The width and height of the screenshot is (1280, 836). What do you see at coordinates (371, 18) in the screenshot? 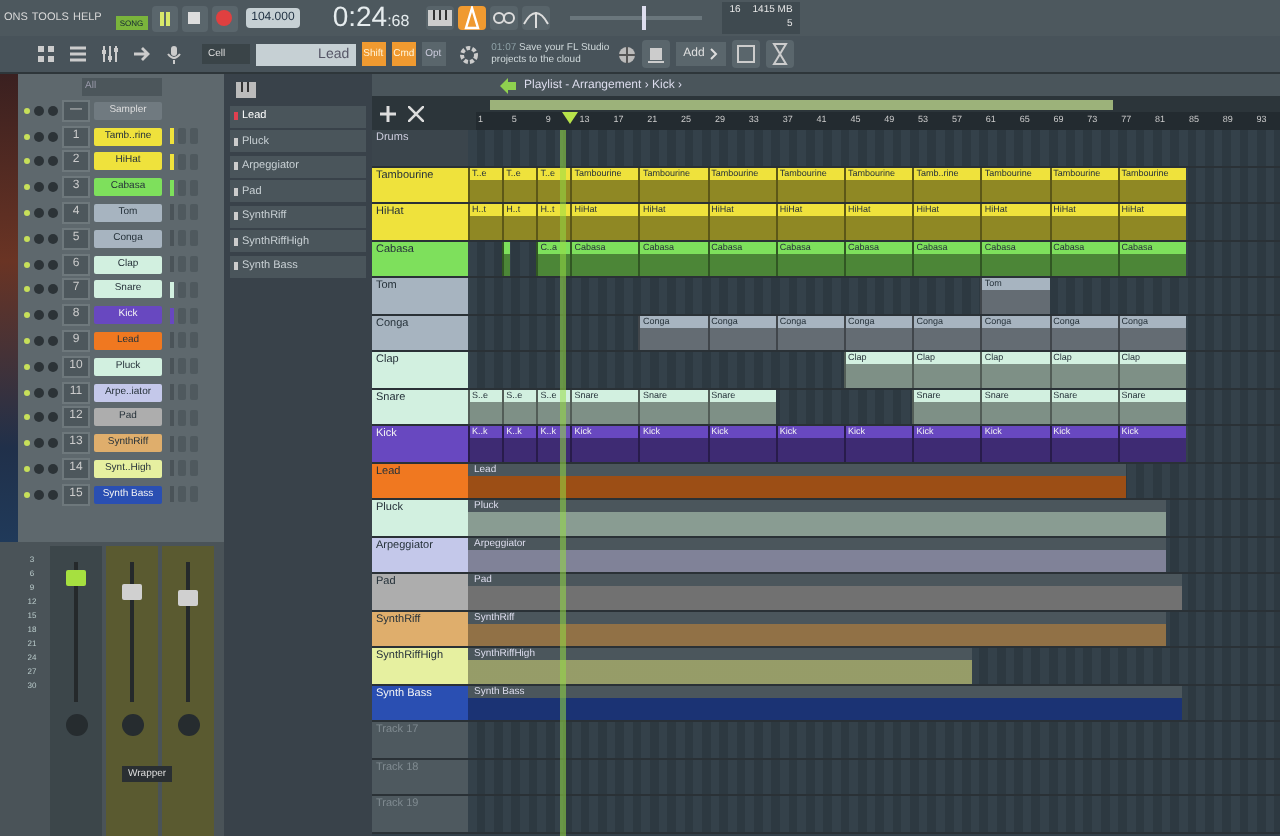
I see `time-display: 0:24:68` at bounding box center [371, 18].